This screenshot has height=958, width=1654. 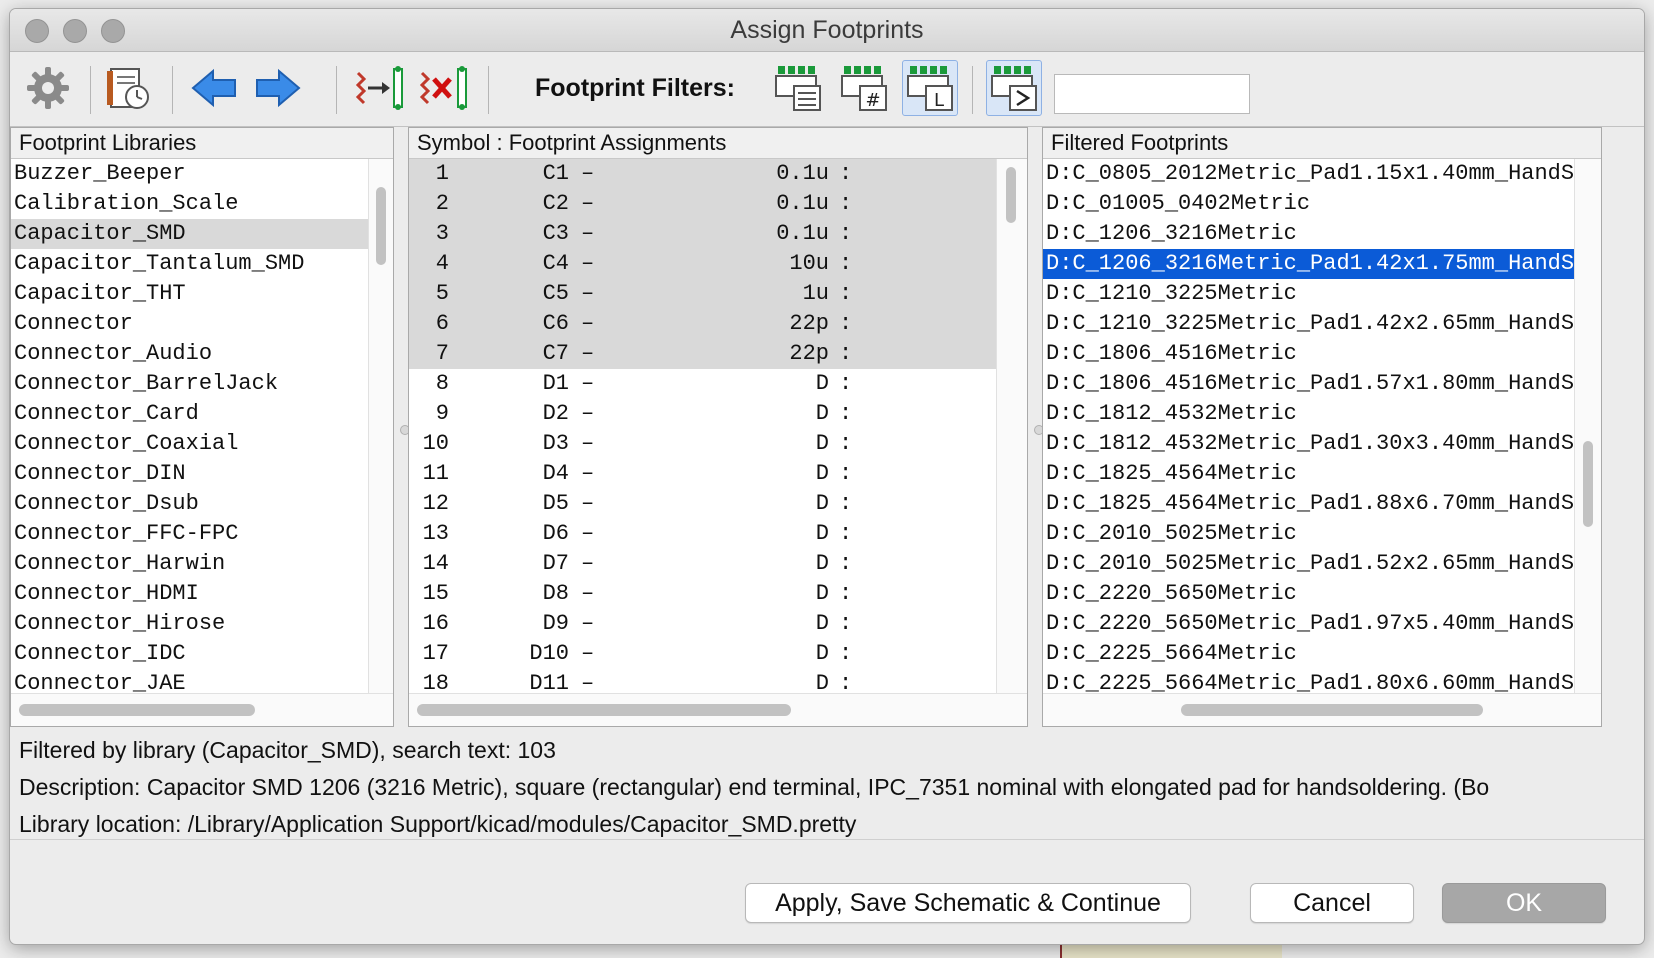 I want to click on title-bar: Assign Footprints, so click(x=827, y=30).